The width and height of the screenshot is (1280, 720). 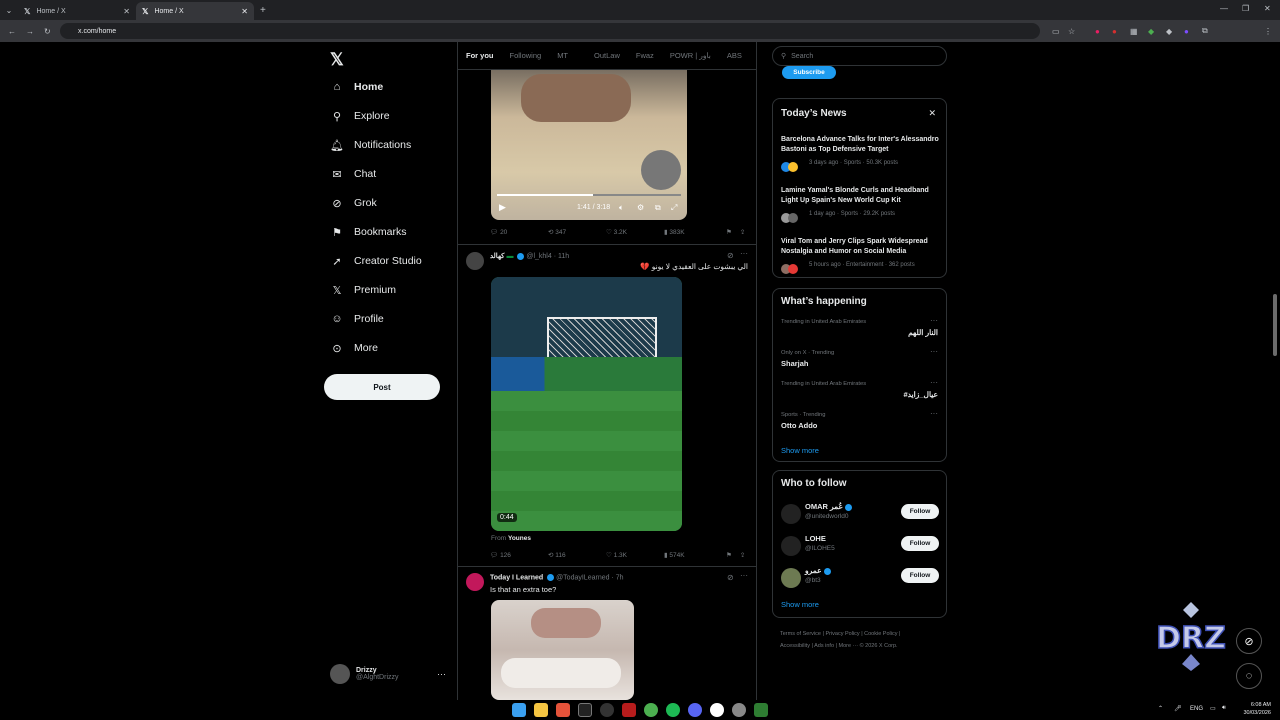 What do you see at coordinates (828, 506) in the screenshot?
I see `follow-name: OMAR عُمر` at bounding box center [828, 506].